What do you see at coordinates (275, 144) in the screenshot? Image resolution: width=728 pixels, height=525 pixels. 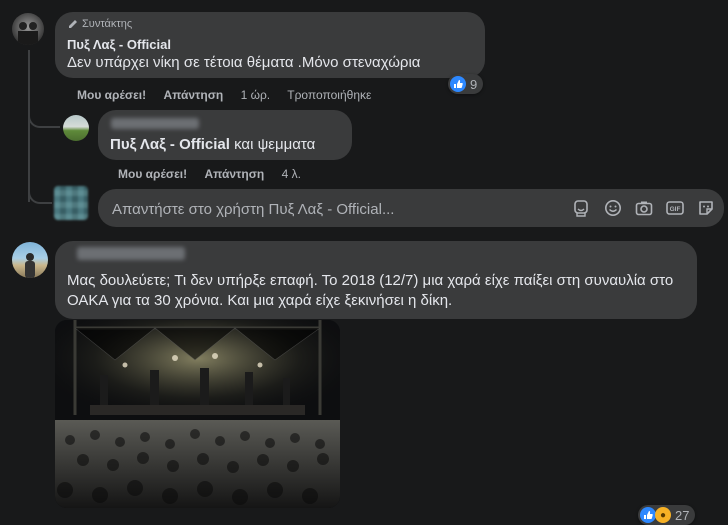 I see `reply-body: και ψεμματα` at bounding box center [275, 144].